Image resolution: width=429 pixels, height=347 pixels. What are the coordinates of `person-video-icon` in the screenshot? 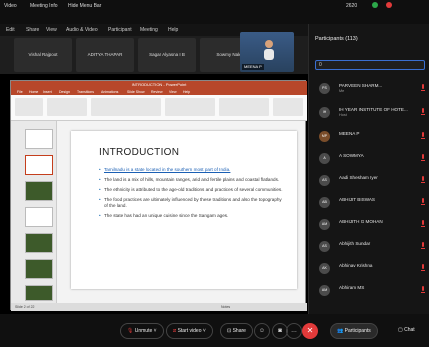 It's located at (269, 50).